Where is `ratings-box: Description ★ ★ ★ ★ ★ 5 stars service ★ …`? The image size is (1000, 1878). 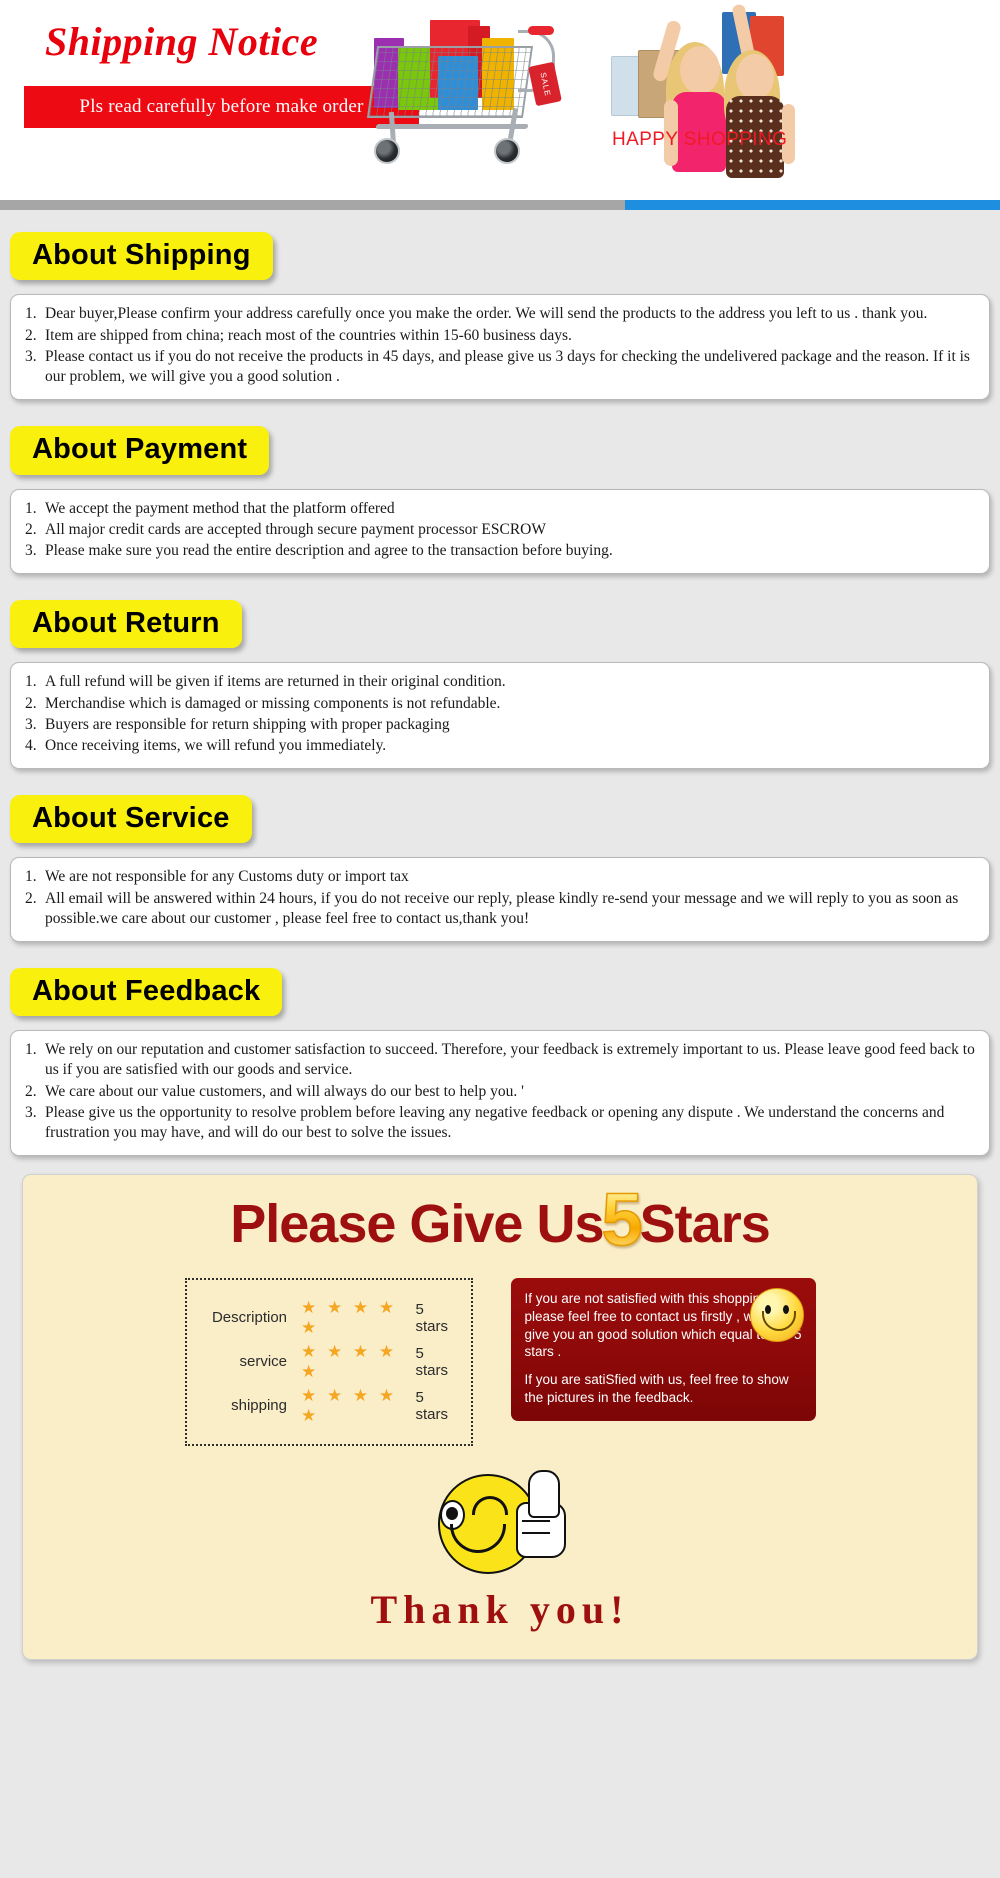 ratings-box: Description ★ ★ ★ ★ ★ 5 stars service ★ … is located at coordinates (328, 1361).